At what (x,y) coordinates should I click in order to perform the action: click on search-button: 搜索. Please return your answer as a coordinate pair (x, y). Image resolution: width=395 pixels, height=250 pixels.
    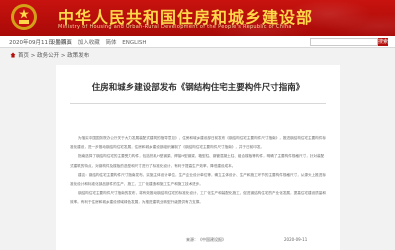
    Looking at the image, I should click on (383, 42).